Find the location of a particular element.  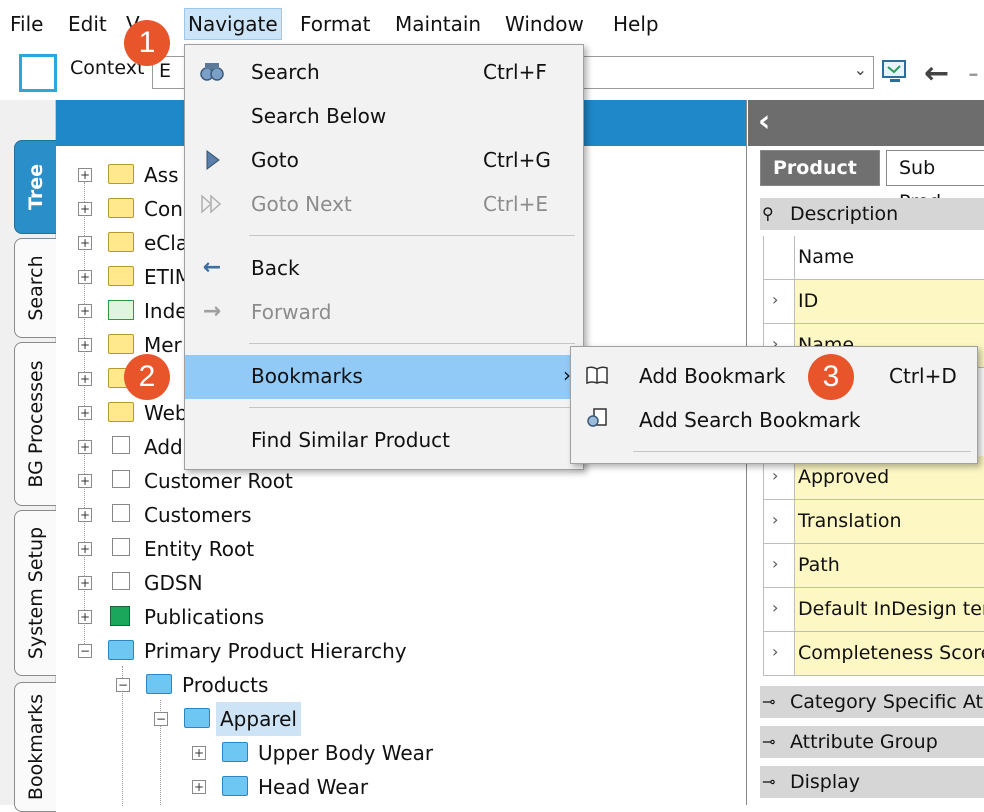

bookmarks-submenu: Add Bookmark Ctrl+D Add Search Bookmark is located at coordinates (774, 405).